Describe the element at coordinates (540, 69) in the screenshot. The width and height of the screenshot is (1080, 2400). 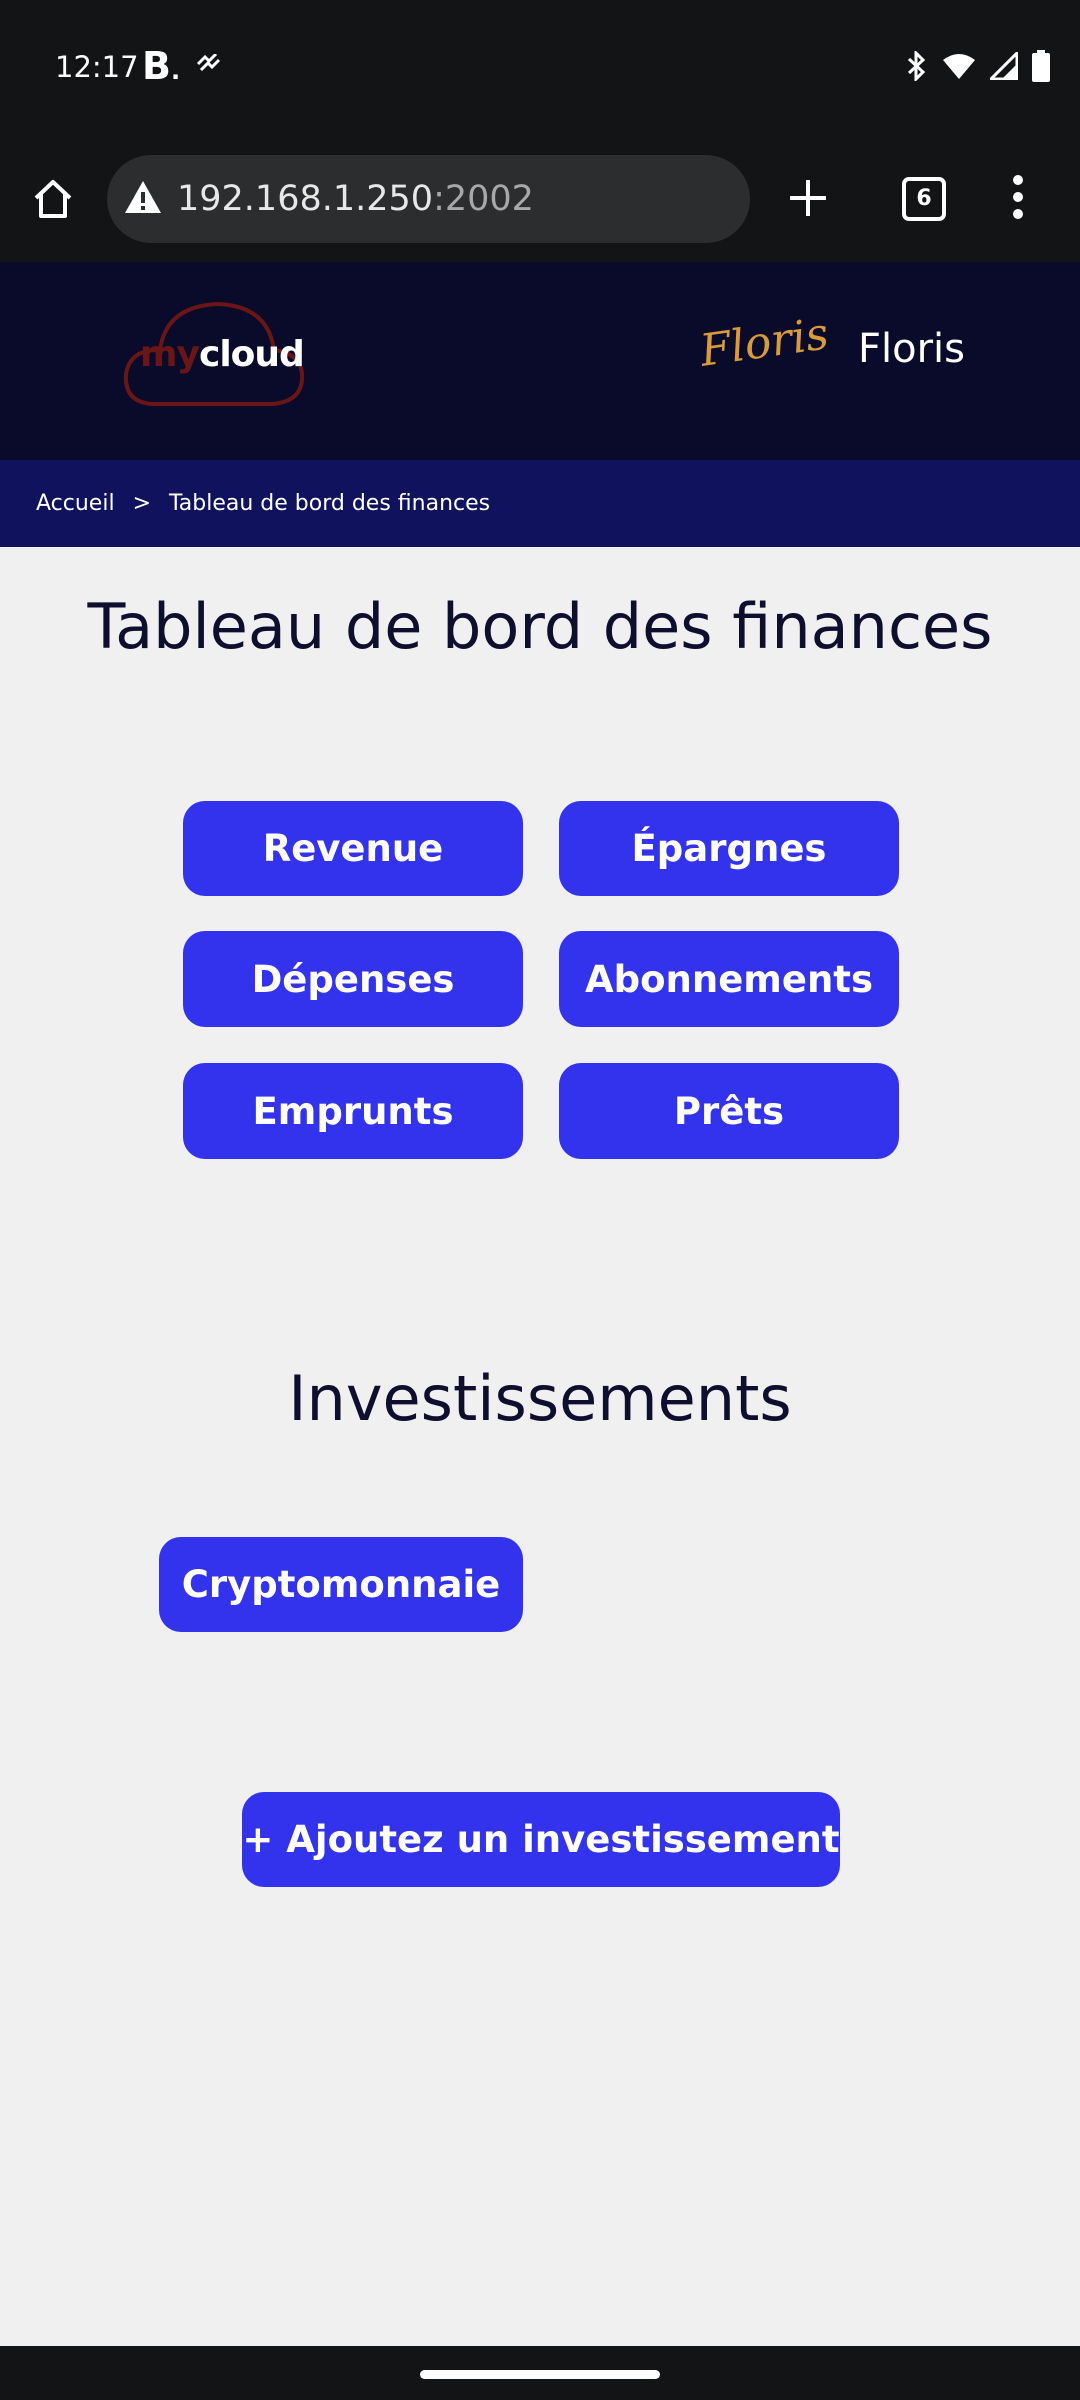
I see `status-bar: 12:17 B.` at that location.